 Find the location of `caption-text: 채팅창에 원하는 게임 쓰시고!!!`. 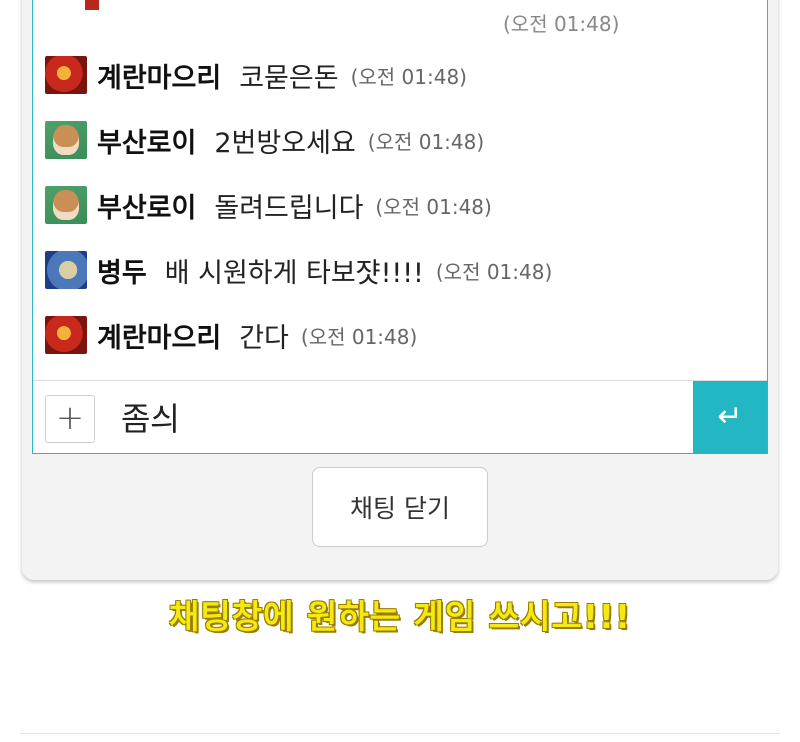

caption-text: 채팅창에 원하는 게임 쓰시고!!! is located at coordinates (400, 616).